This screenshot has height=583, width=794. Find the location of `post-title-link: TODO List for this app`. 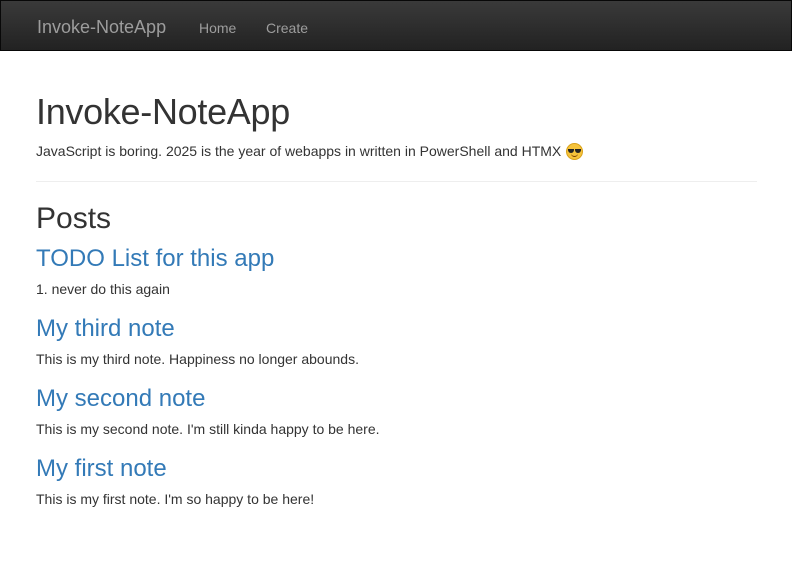

post-title-link: TODO List for this app is located at coordinates (396, 259).